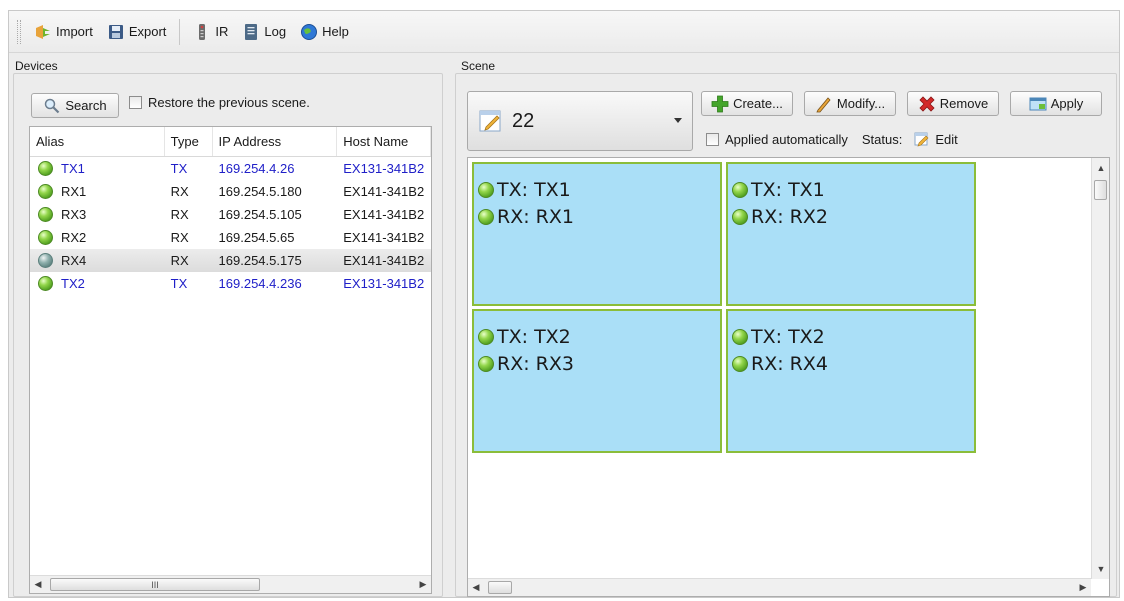 The width and height of the screenshot is (1124, 601). I want to click on devices-scroll-thumb: III, so click(155, 584).